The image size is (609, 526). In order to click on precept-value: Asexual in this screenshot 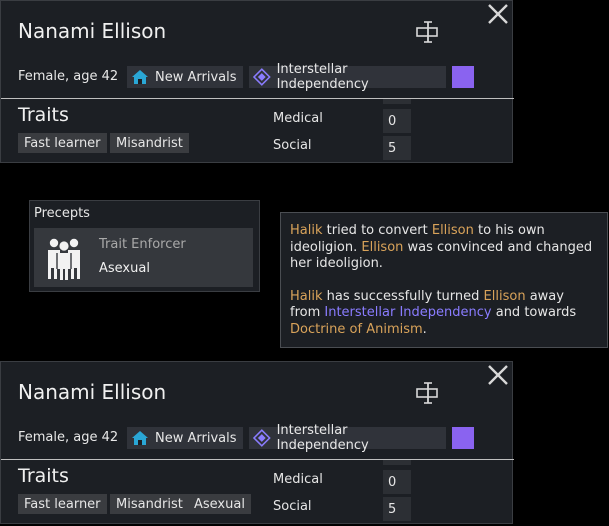, I will do `click(124, 268)`.